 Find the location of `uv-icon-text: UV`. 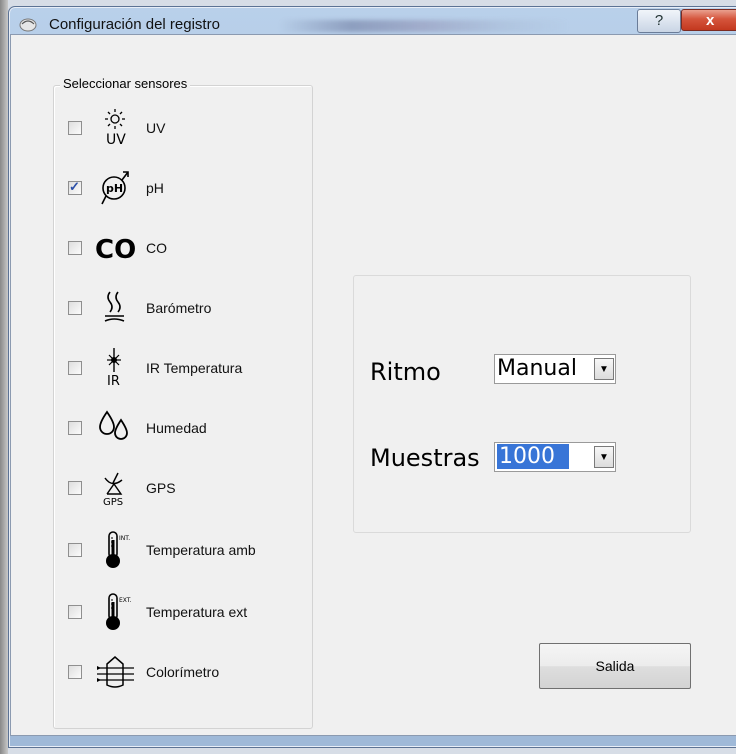

uv-icon-text: UV is located at coordinates (116, 140).